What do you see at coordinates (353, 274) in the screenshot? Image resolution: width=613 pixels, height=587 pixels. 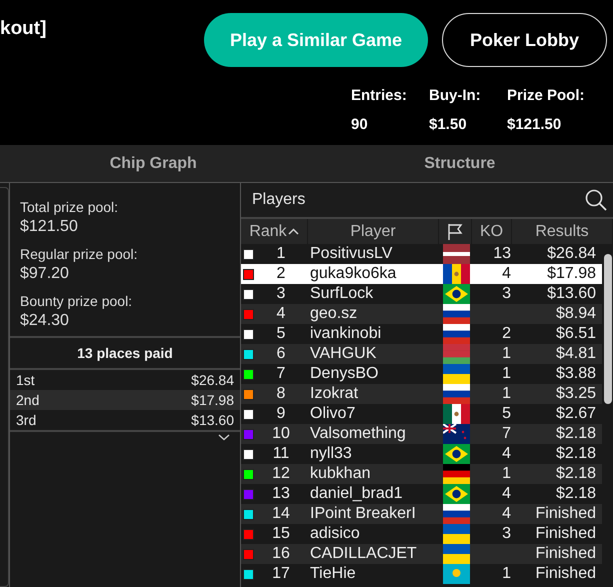 I see `player-name-cell-text: guka9ko6ka` at bounding box center [353, 274].